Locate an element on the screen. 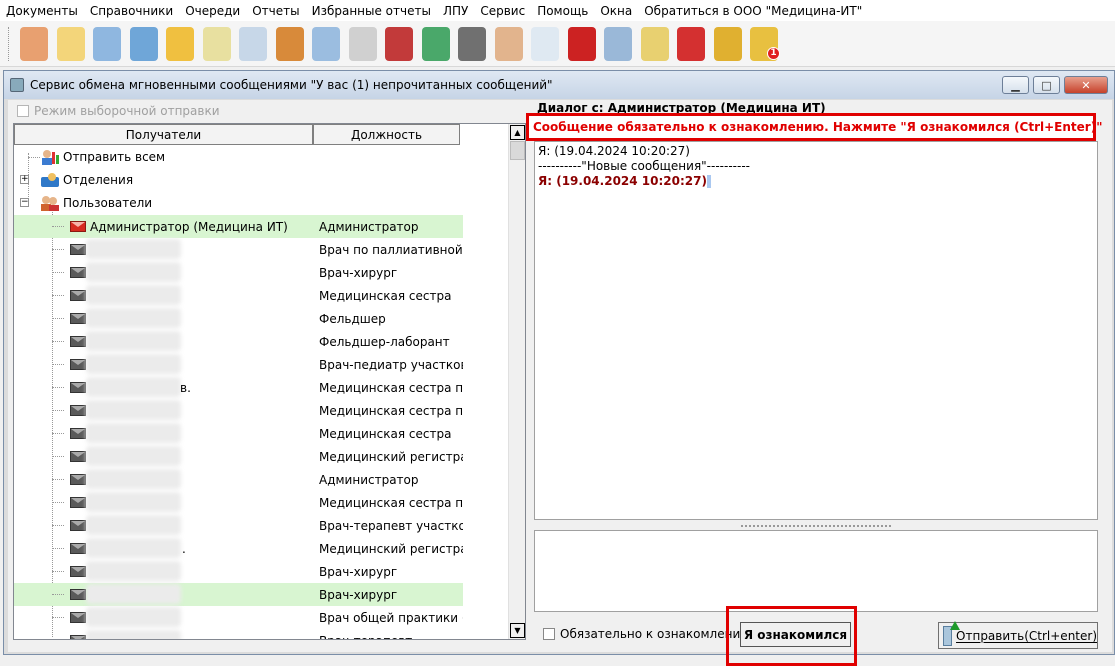  syringe-icon is located at coordinates (253, 43).